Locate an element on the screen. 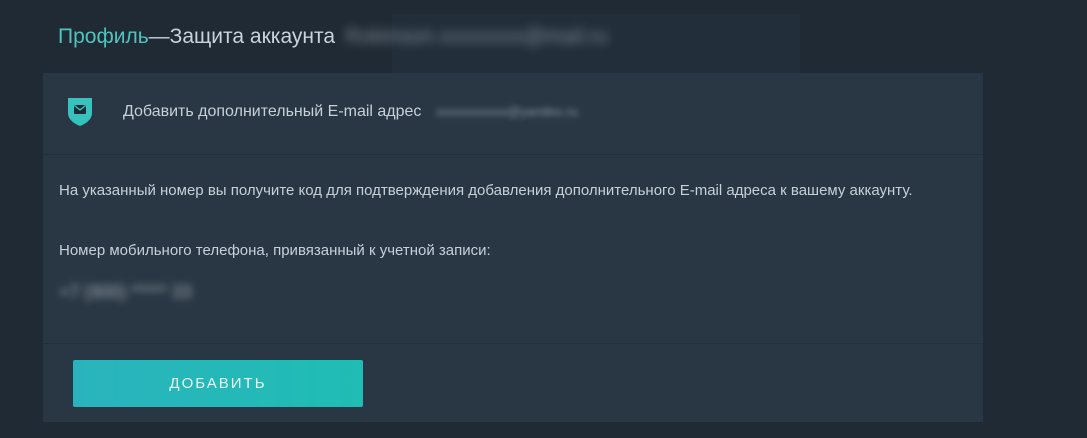 The height and width of the screenshot is (438, 1087). new-email-blurred: xxxxxxxxxxx@yandex.ru is located at coordinates (506, 111).